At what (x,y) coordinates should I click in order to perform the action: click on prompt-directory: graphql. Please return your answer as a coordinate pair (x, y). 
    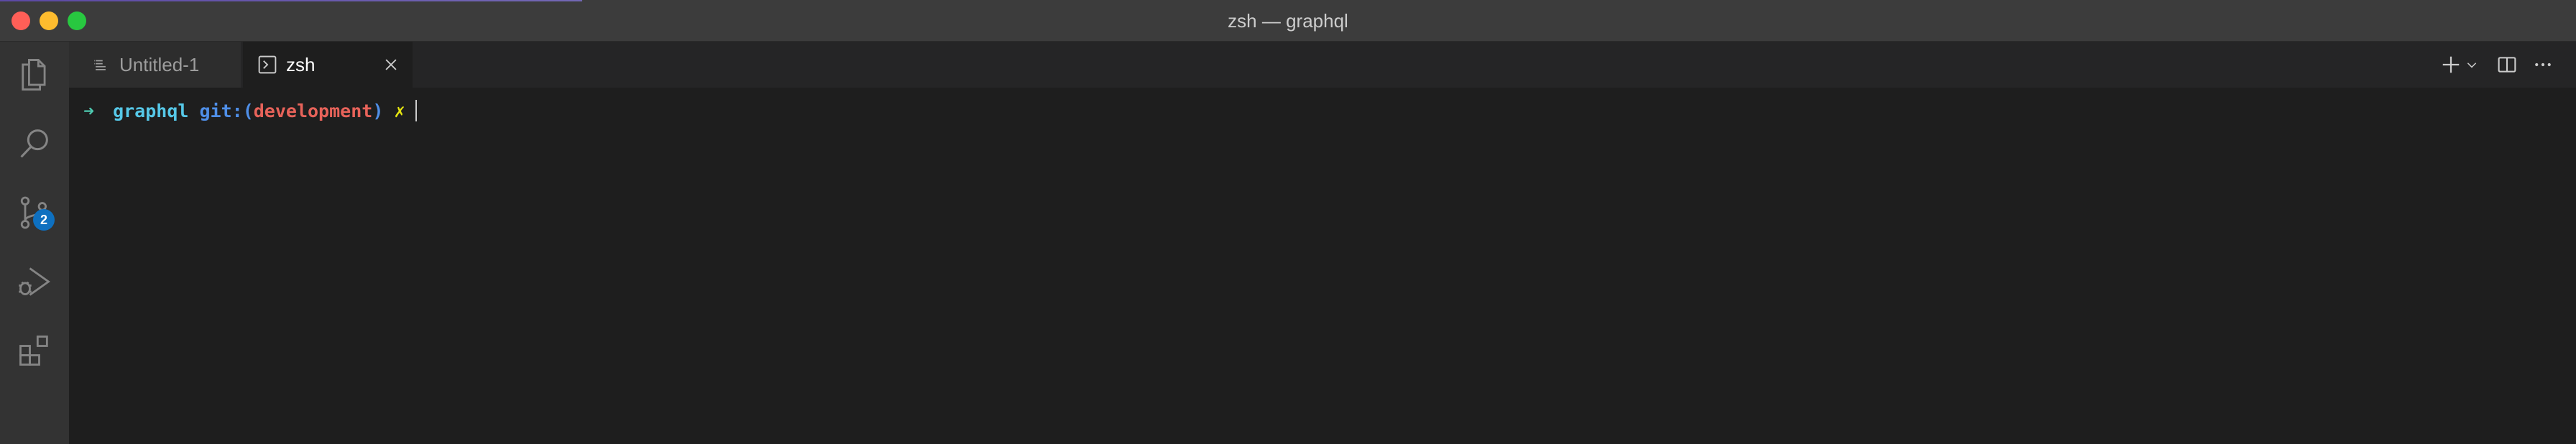
    Looking at the image, I should click on (151, 111).